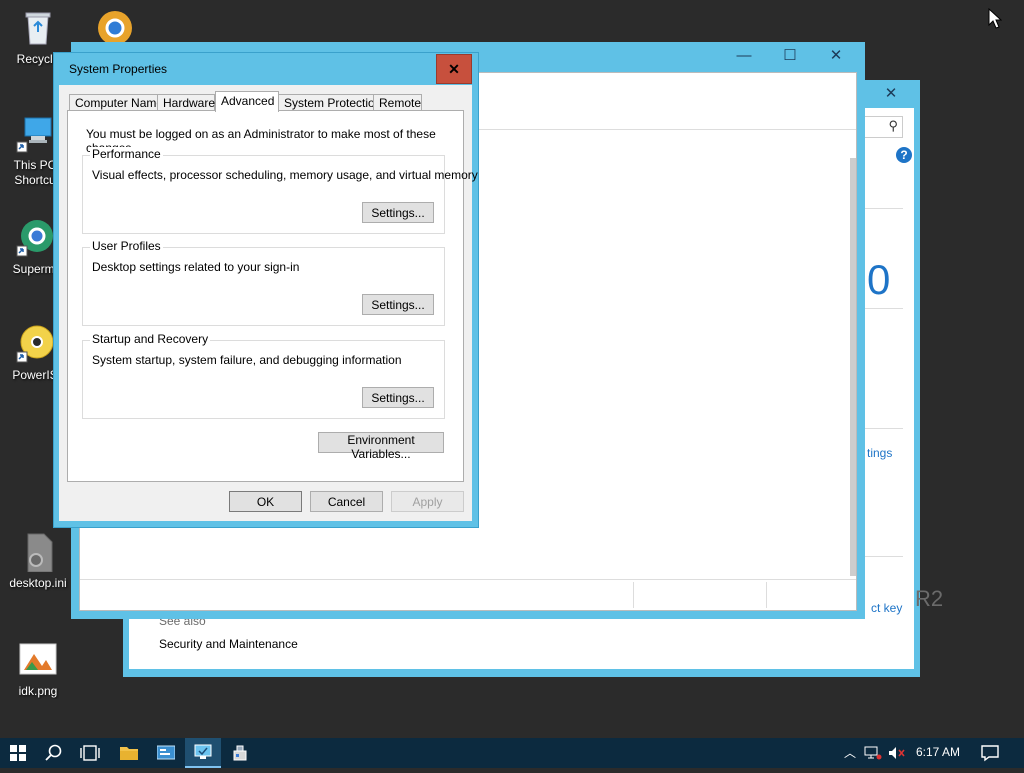 This screenshot has height=773, width=1024. What do you see at coordinates (995, 20) in the screenshot?
I see `mouse-cursor` at bounding box center [995, 20].